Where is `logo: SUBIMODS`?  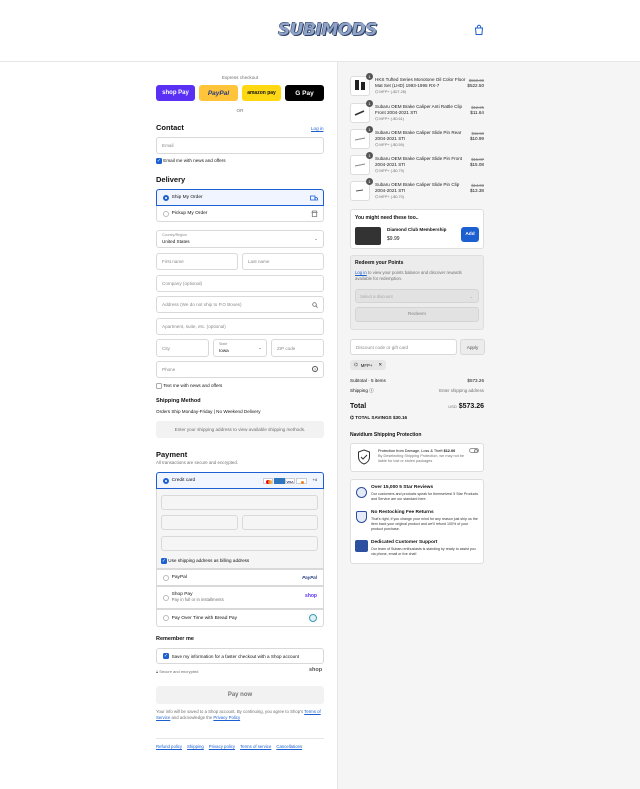 logo: SUBIMODS is located at coordinates (328, 30).